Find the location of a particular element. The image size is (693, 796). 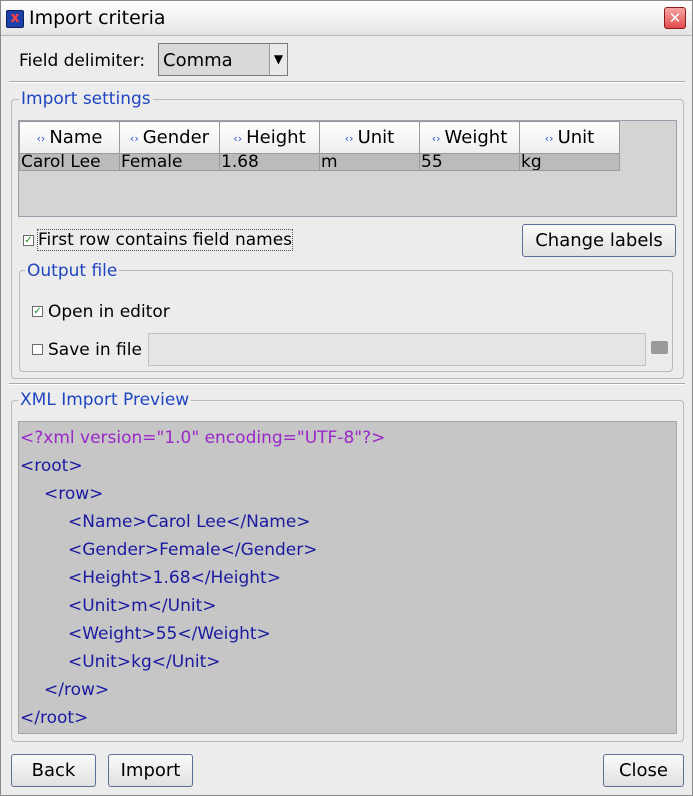

column-header-label: Gender is located at coordinates (176, 137).